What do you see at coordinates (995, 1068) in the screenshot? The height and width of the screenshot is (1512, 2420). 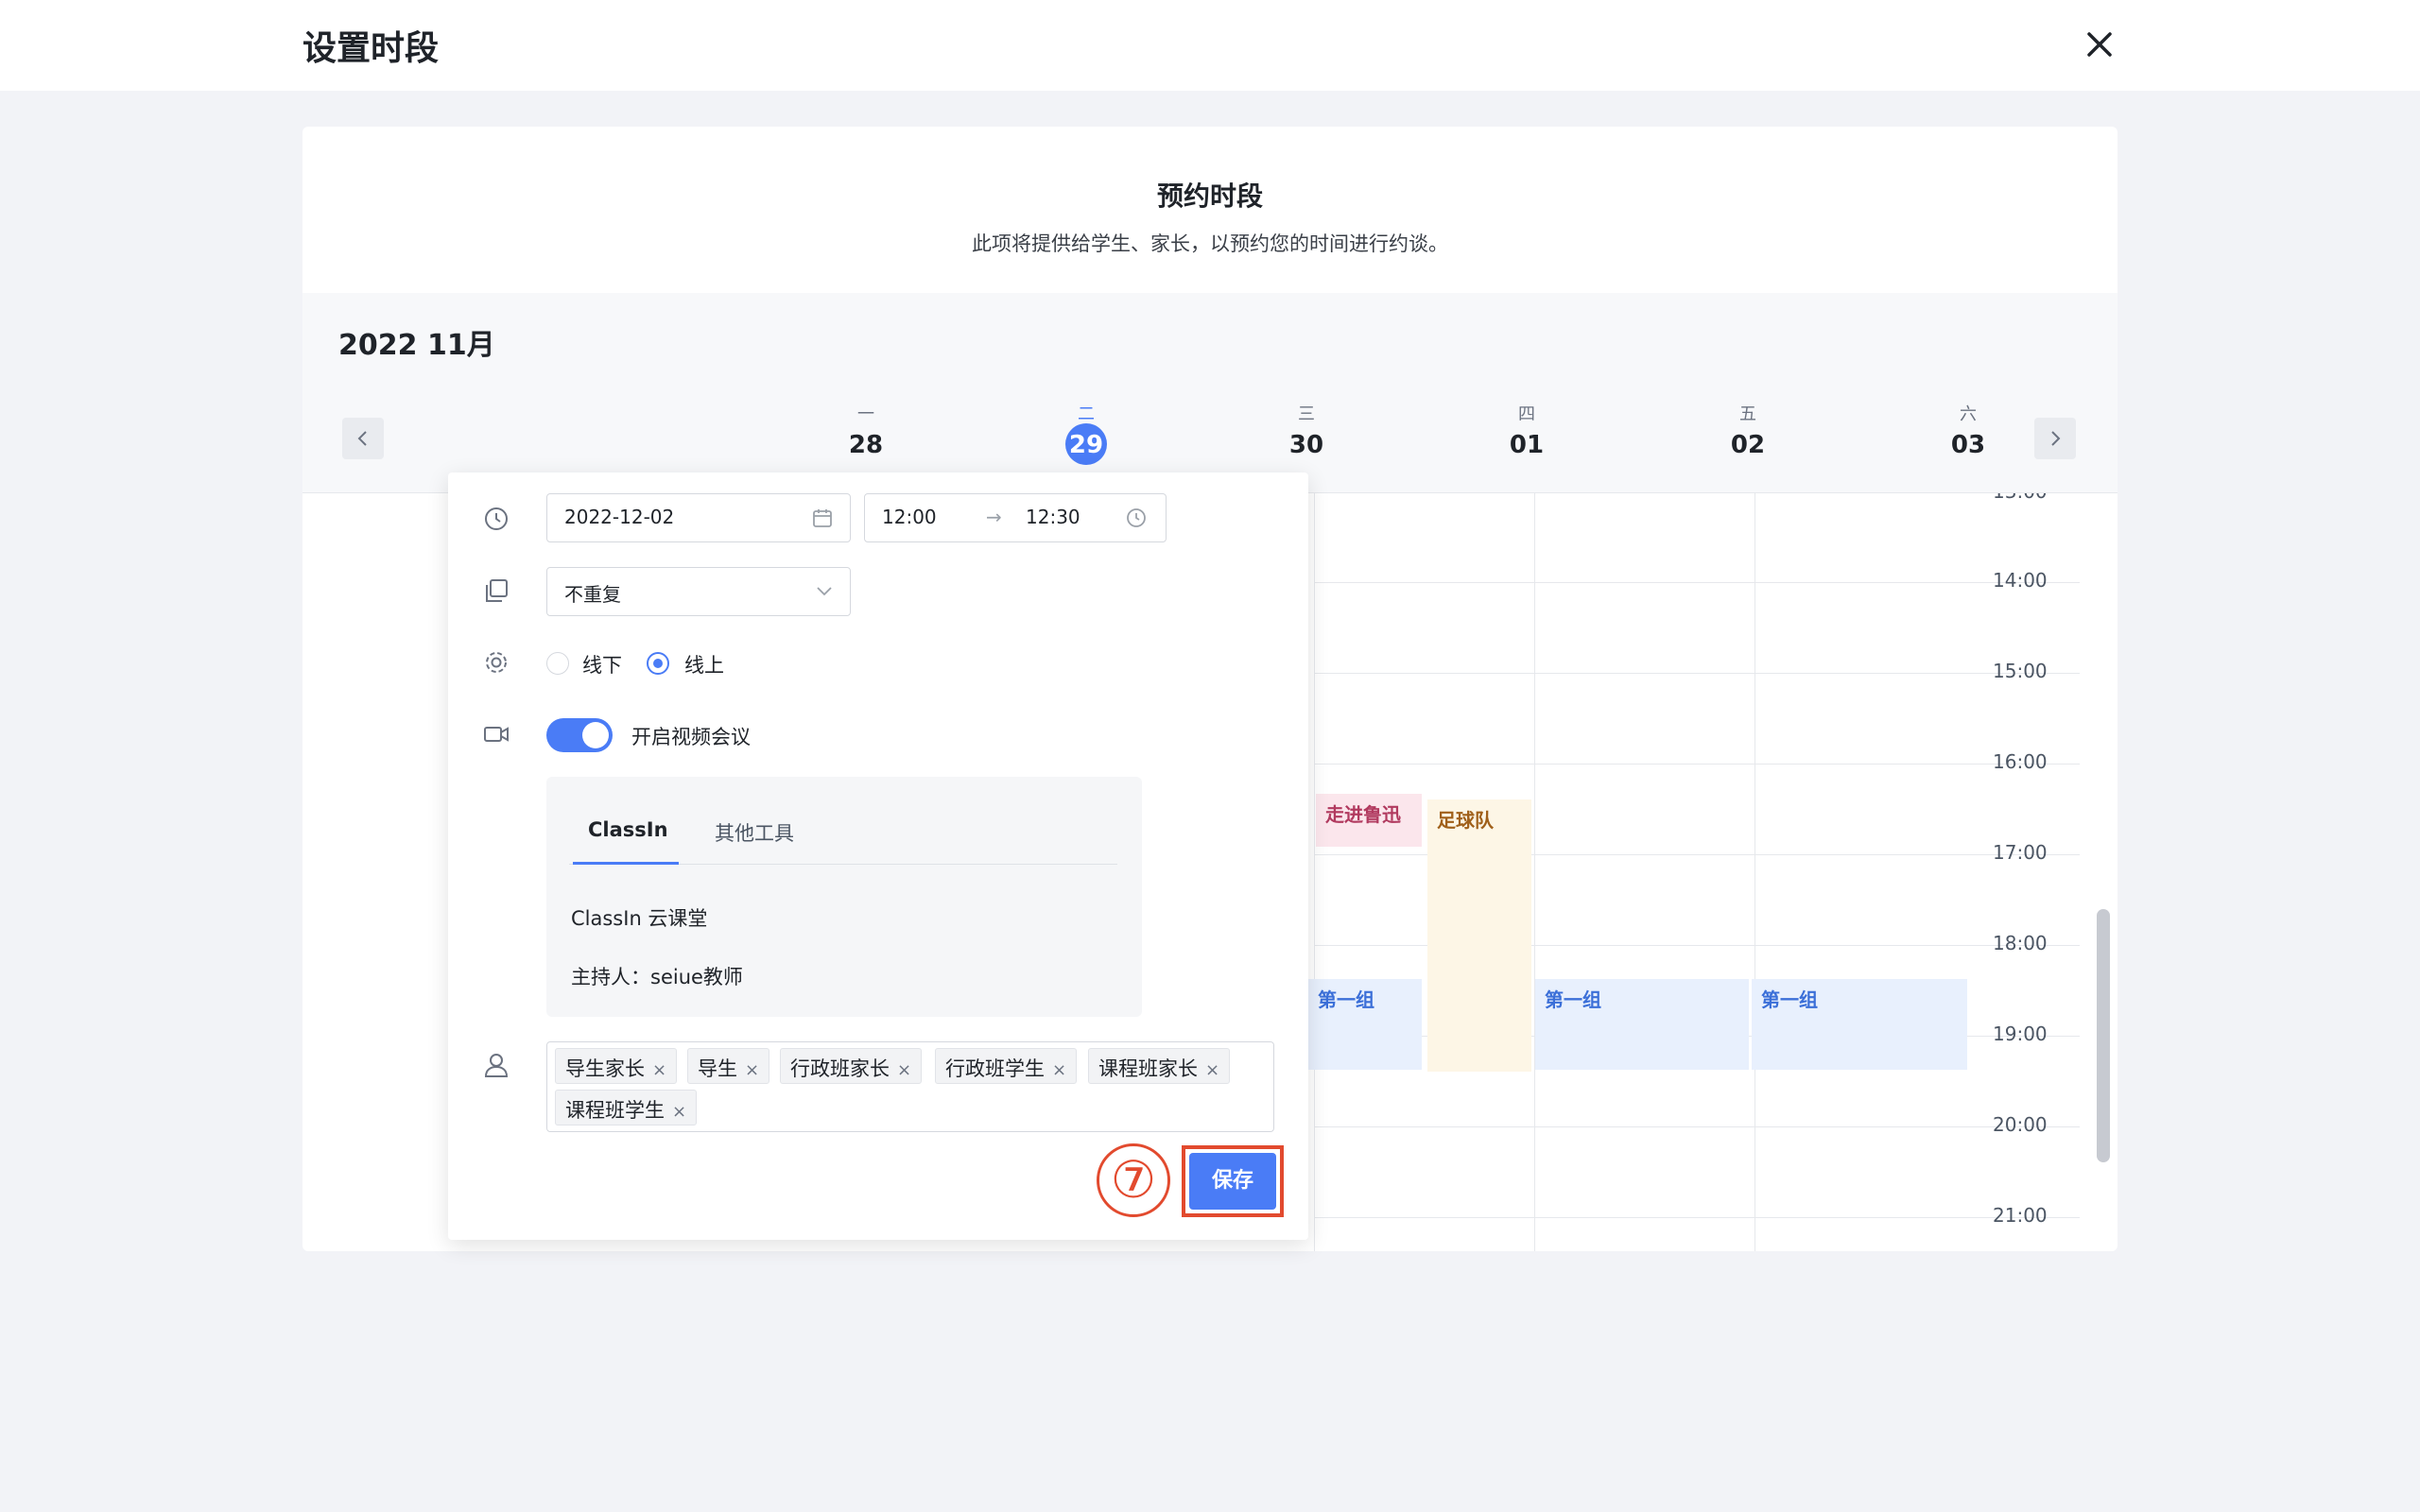 I see `participant-tag-label: 行政班学生` at bounding box center [995, 1068].